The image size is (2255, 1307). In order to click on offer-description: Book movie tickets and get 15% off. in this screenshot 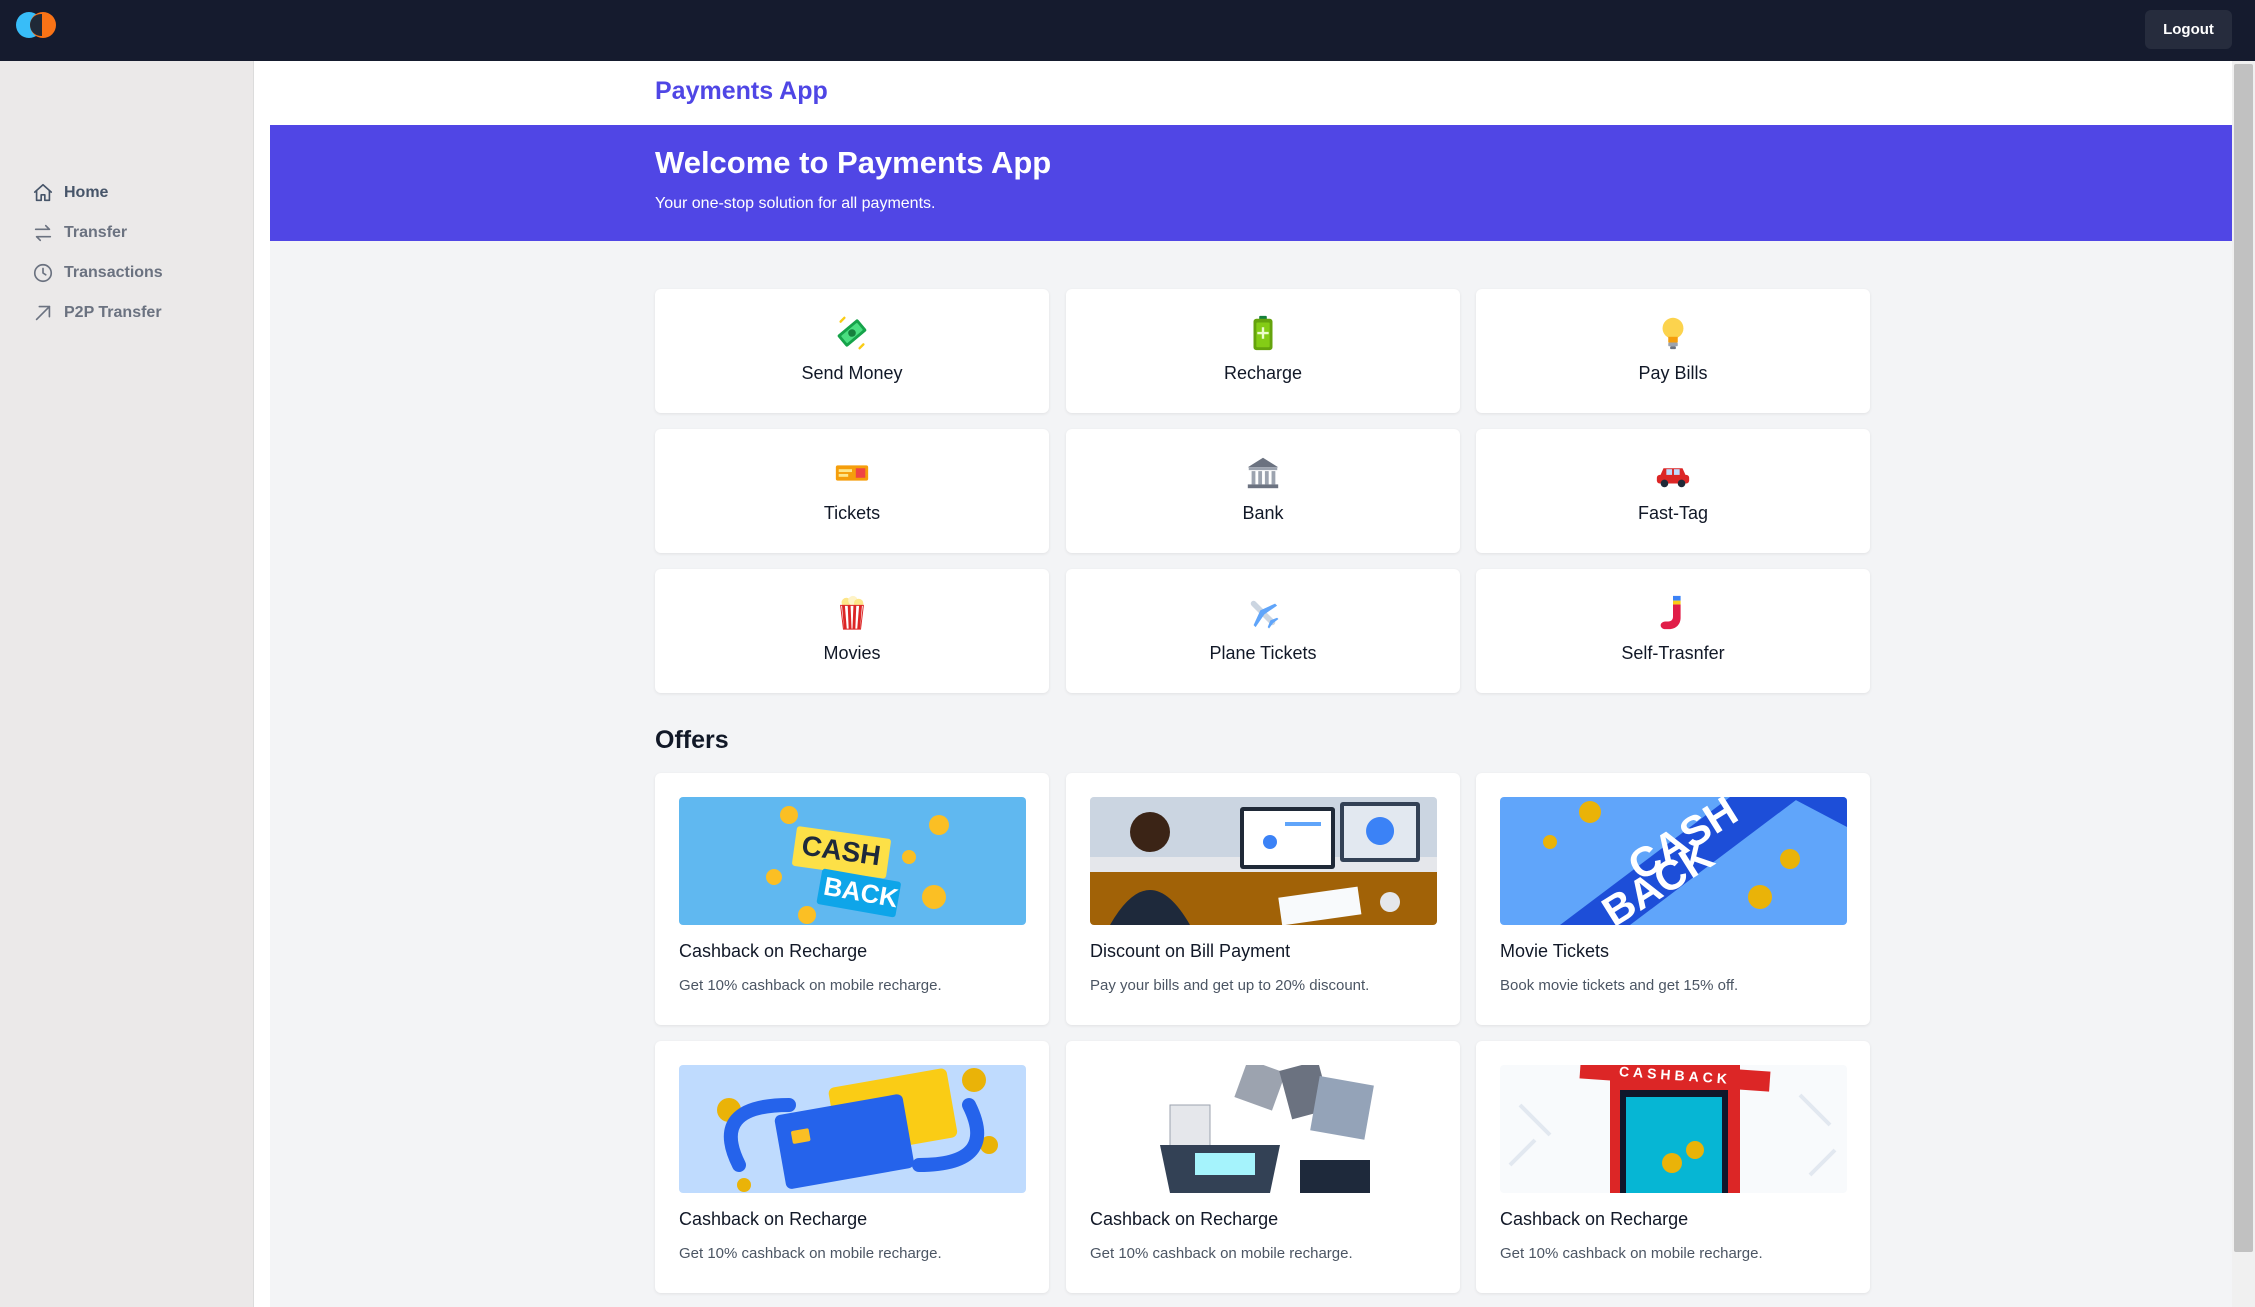, I will do `click(1619, 985)`.